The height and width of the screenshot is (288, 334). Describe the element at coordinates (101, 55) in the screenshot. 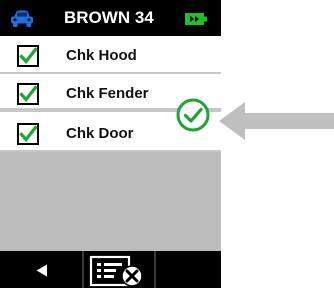

I see `checklist-item-label: Chk Hood` at that location.